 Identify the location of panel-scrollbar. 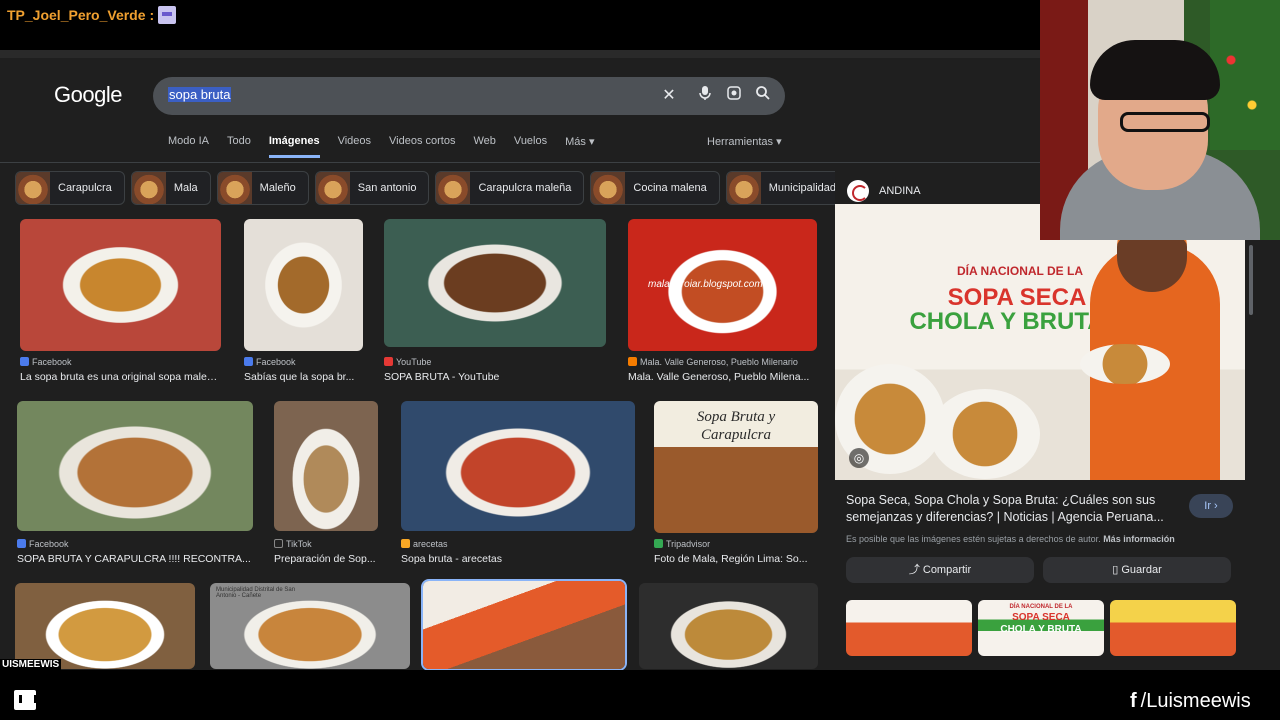
(1251, 280).